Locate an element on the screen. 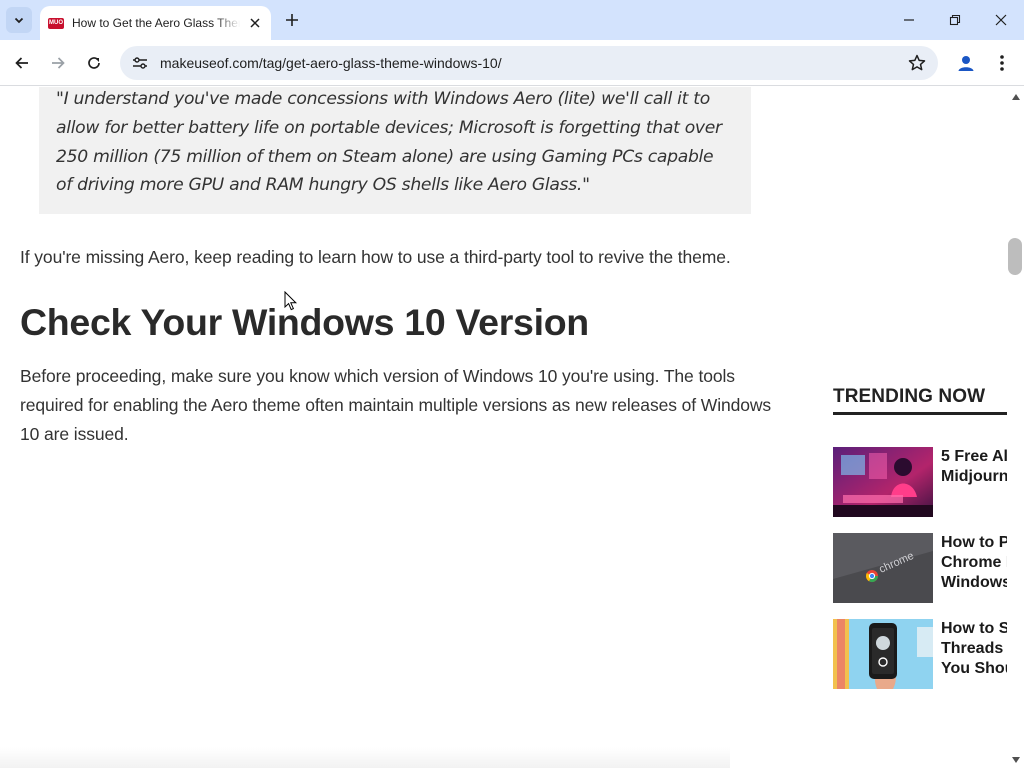  new-tab-button is located at coordinates (292, 20).